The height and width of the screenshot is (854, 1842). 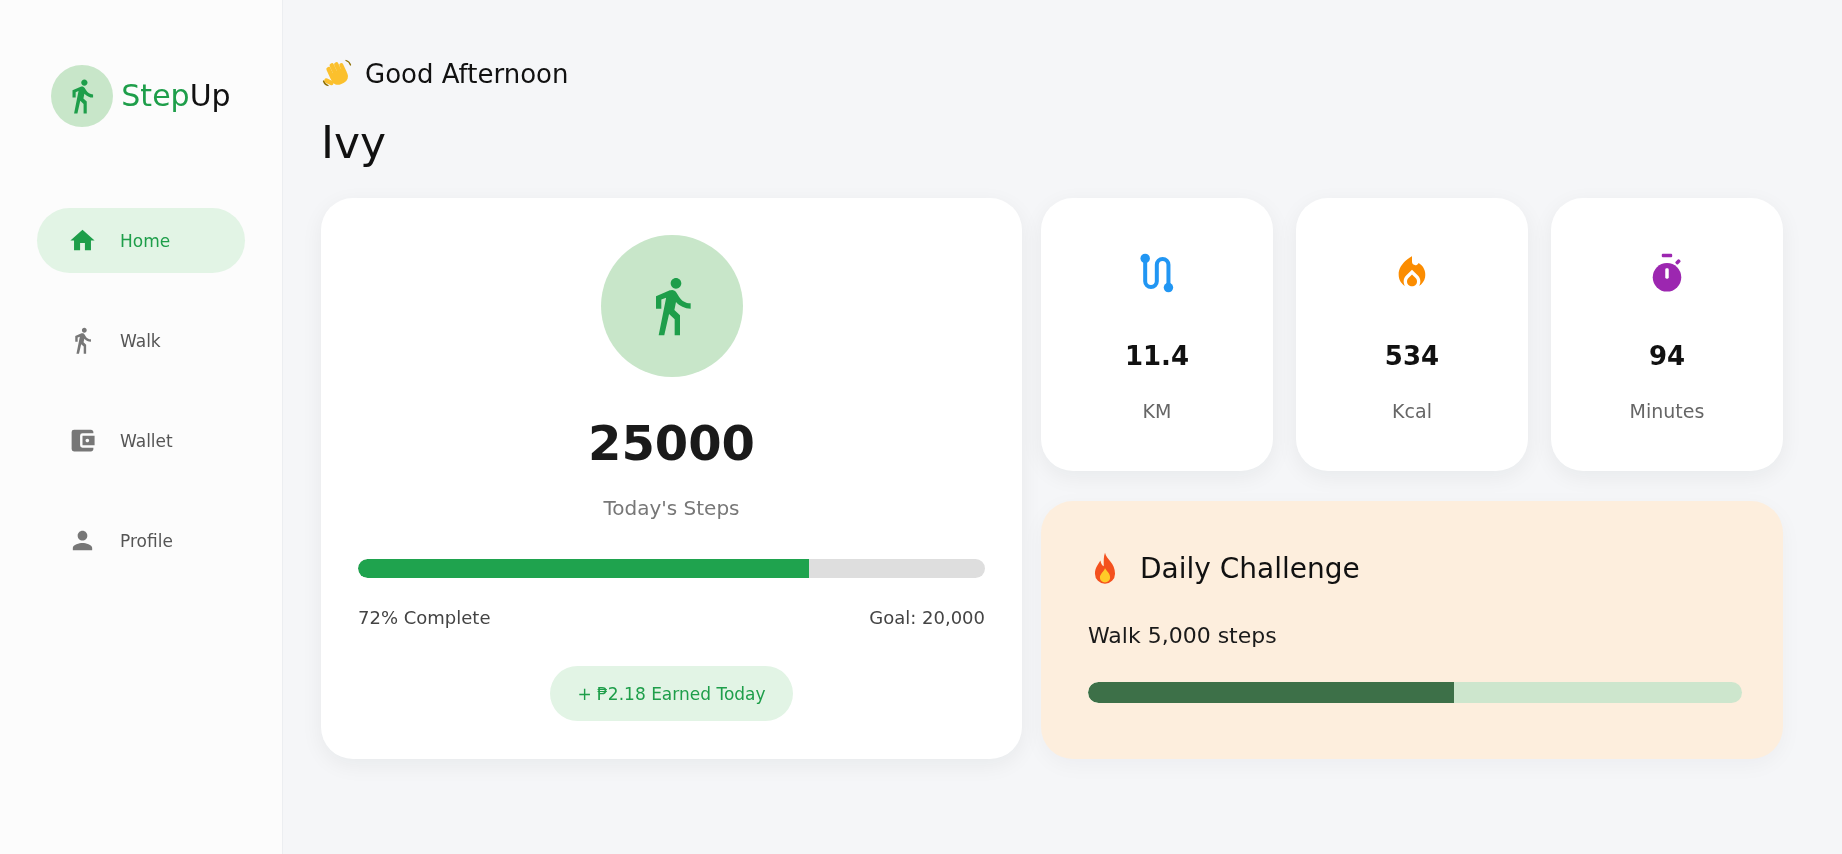 What do you see at coordinates (1183, 636) in the screenshot?
I see `challenge-task: Walk 5,000 steps` at bounding box center [1183, 636].